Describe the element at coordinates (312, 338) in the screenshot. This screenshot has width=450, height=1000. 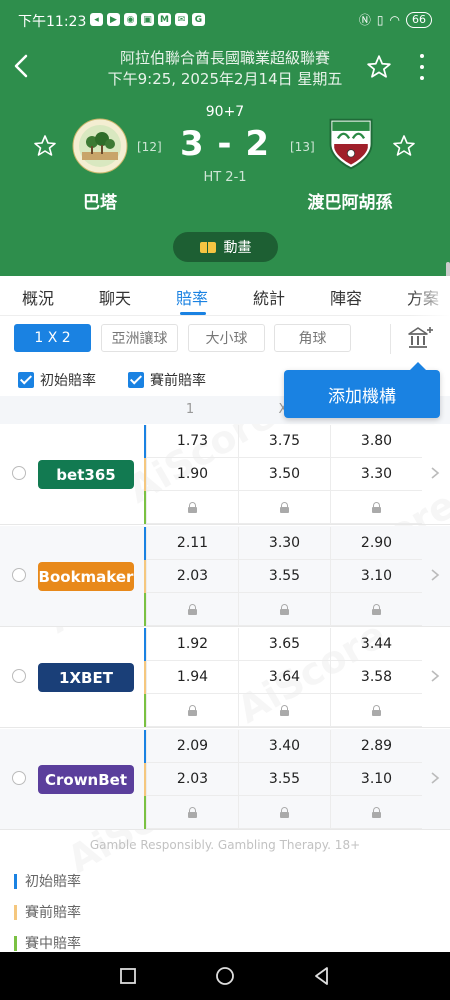
I see `subtab-corners: 角球` at that location.